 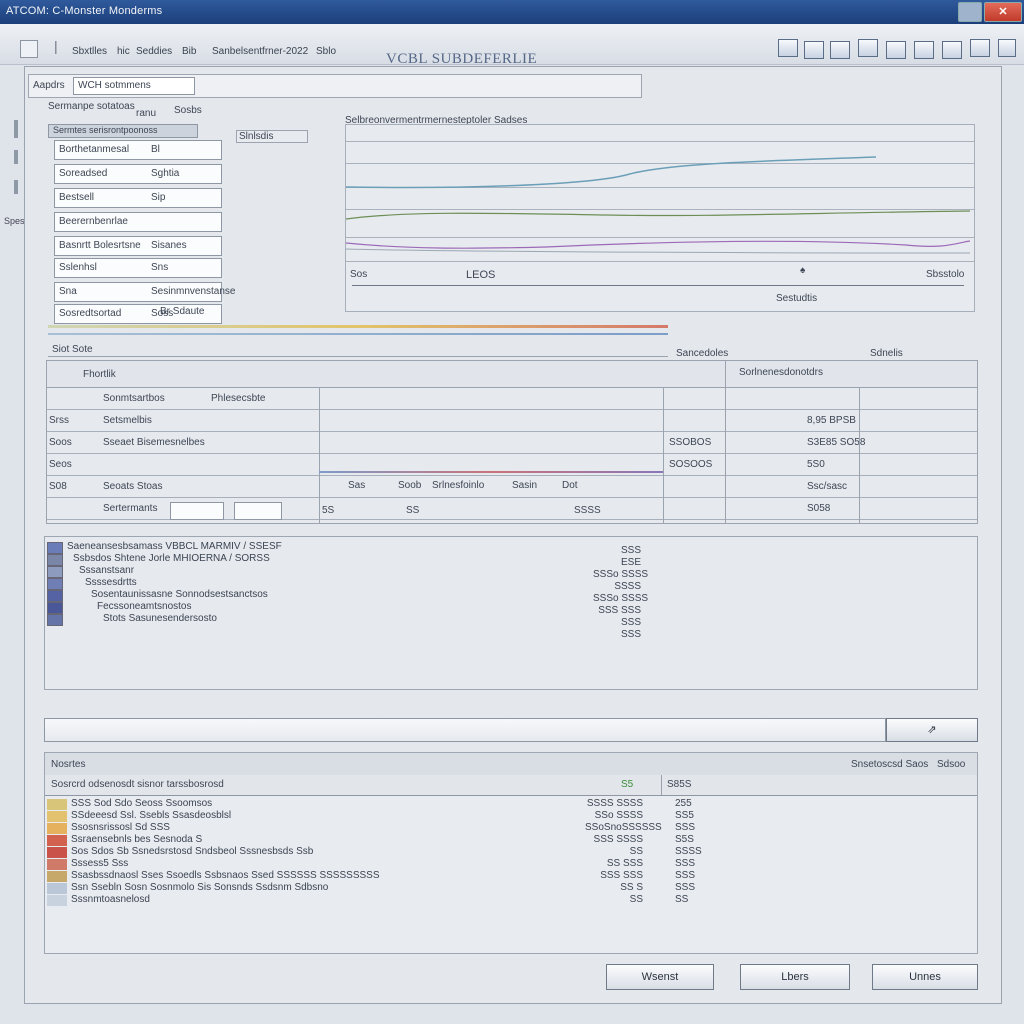 What do you see at coordinates (951, 764) in the screenshot?
I see `lower-header-b: Sdsoo` at bounding box center [951, 764].